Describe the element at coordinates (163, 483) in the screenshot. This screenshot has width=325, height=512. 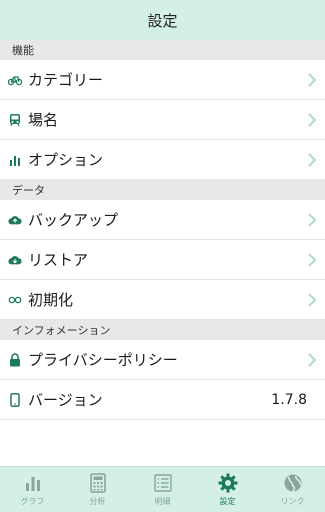
I see `list-icon` at that location.